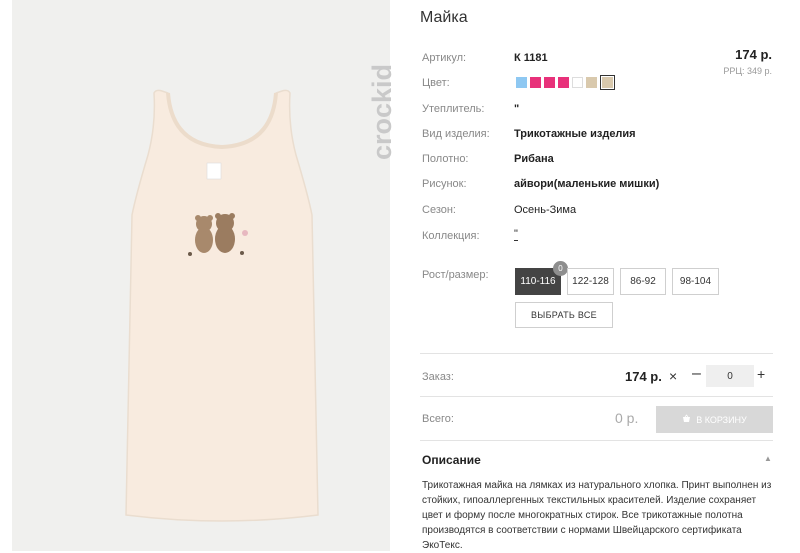 This screenshot has height=553, width=800. I want to click on description-heading: Описание, so click(451, 460).